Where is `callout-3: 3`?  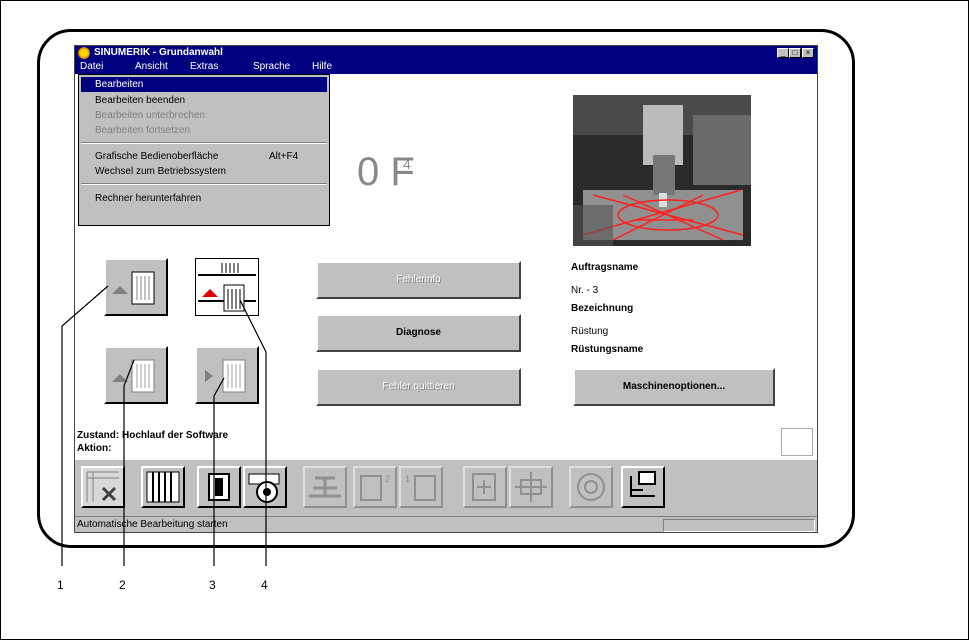
callout-3: 3 is located at coordinates (212, 585).